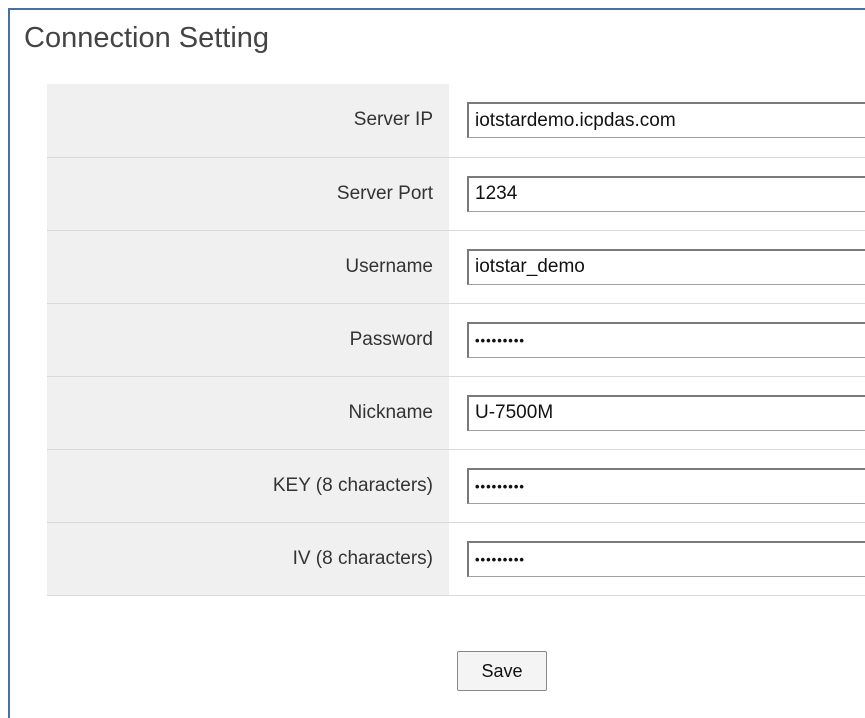  I want to click on form-row-password: Password, so click(456, 339).